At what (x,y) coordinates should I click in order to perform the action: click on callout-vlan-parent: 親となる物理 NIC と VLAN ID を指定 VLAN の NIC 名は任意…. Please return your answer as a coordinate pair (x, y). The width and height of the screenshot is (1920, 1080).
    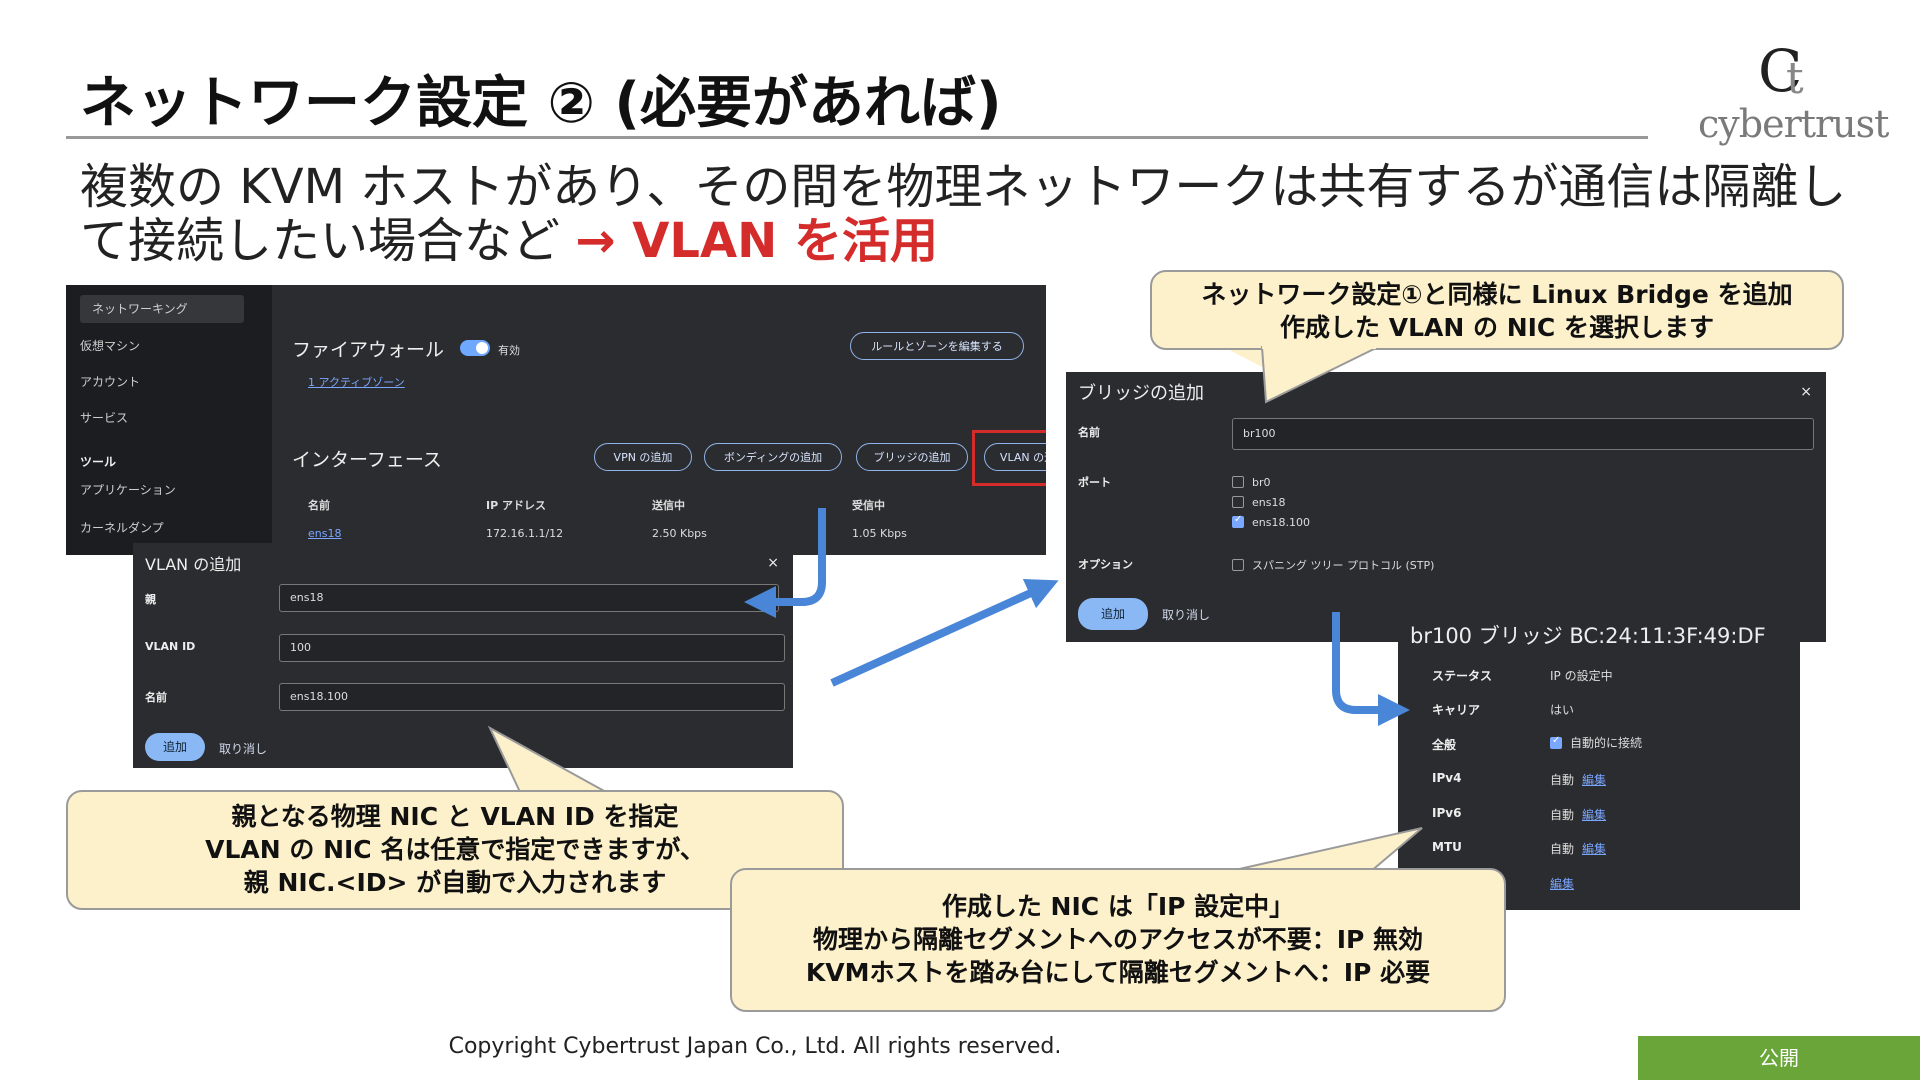
    Looking at the image, I should click on (455, 850).